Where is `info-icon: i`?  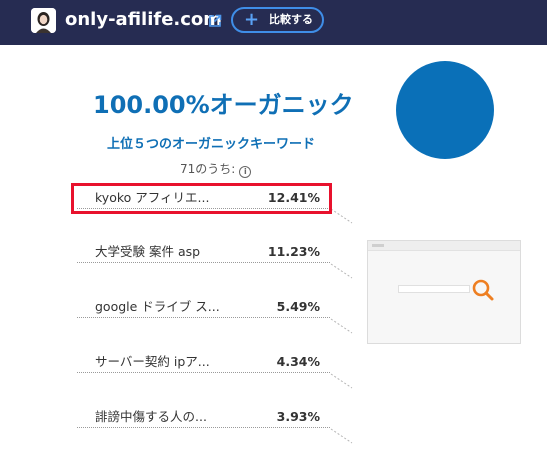 info-icon: i is located at coordinates (245, 172).